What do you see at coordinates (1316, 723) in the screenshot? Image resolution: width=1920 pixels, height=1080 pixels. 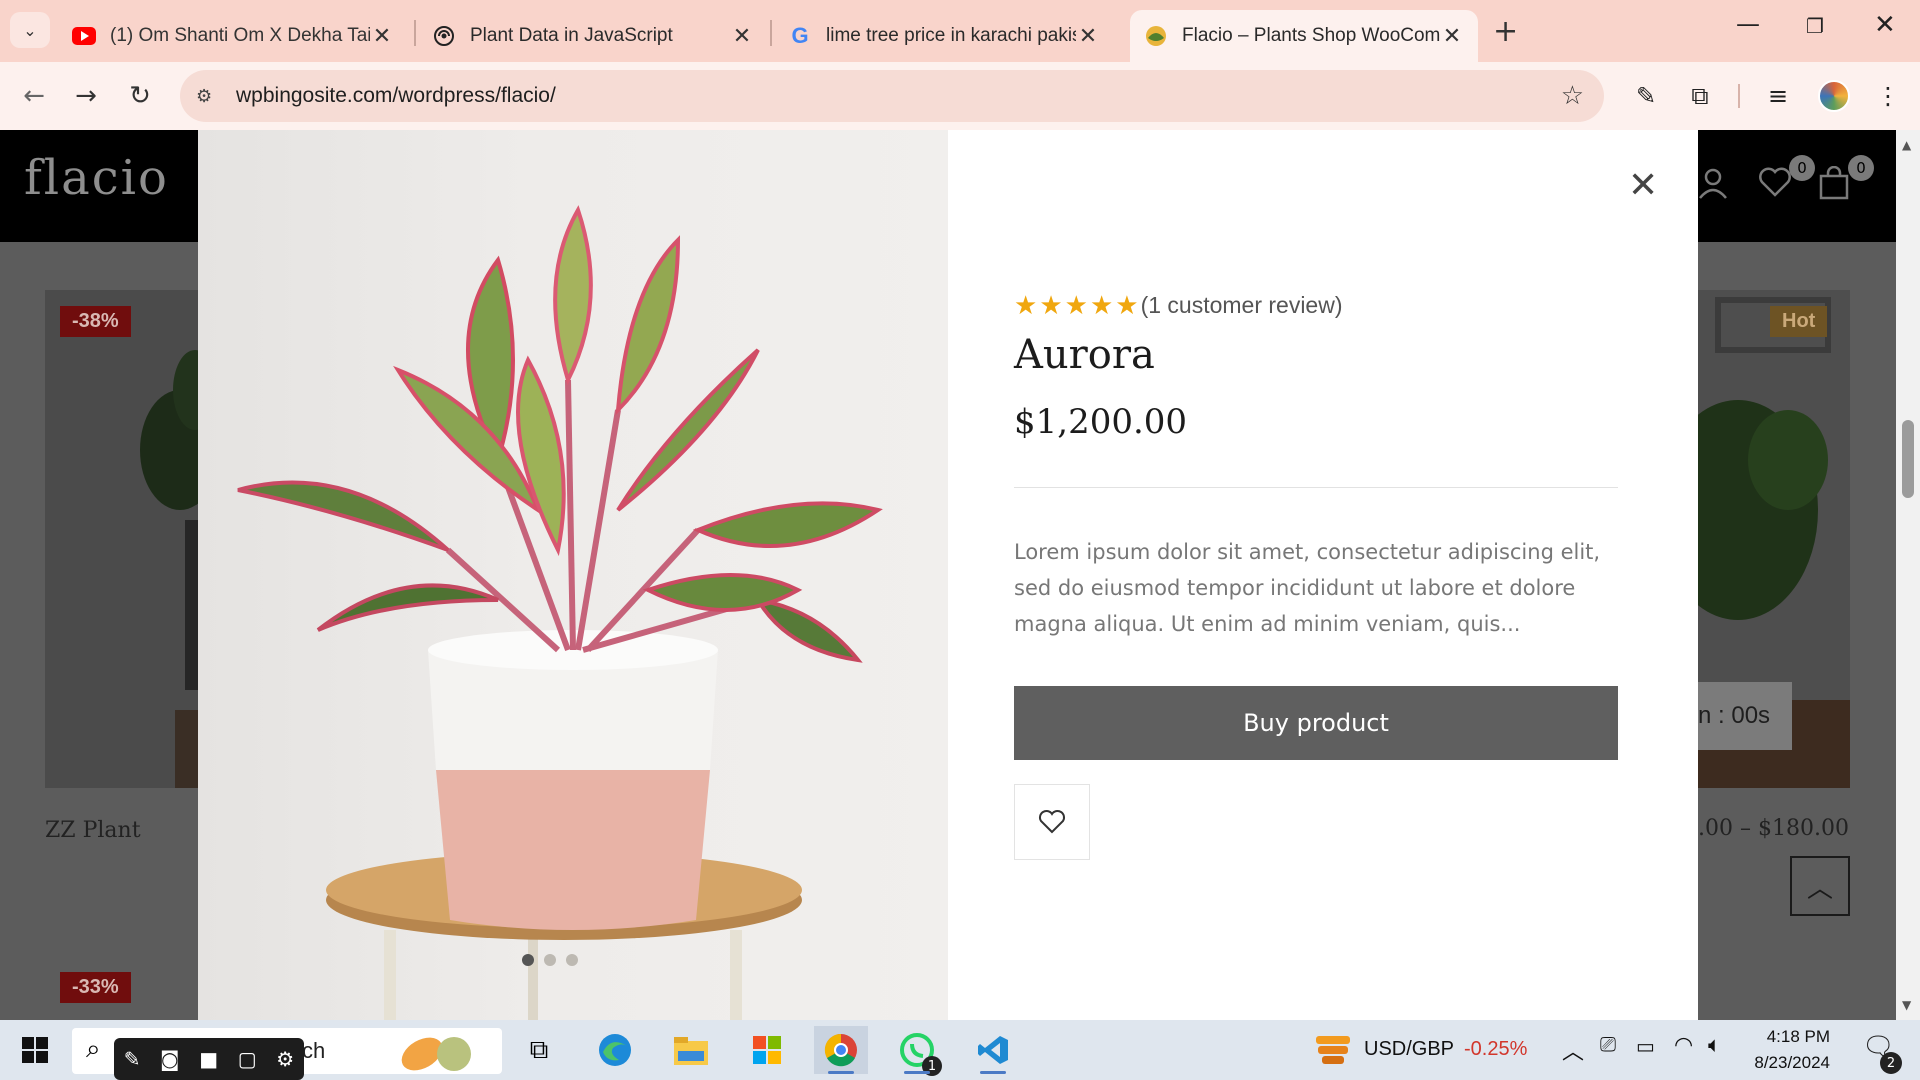 I see `buy-product-button: Buy product` at bounding box center [1316, 723].